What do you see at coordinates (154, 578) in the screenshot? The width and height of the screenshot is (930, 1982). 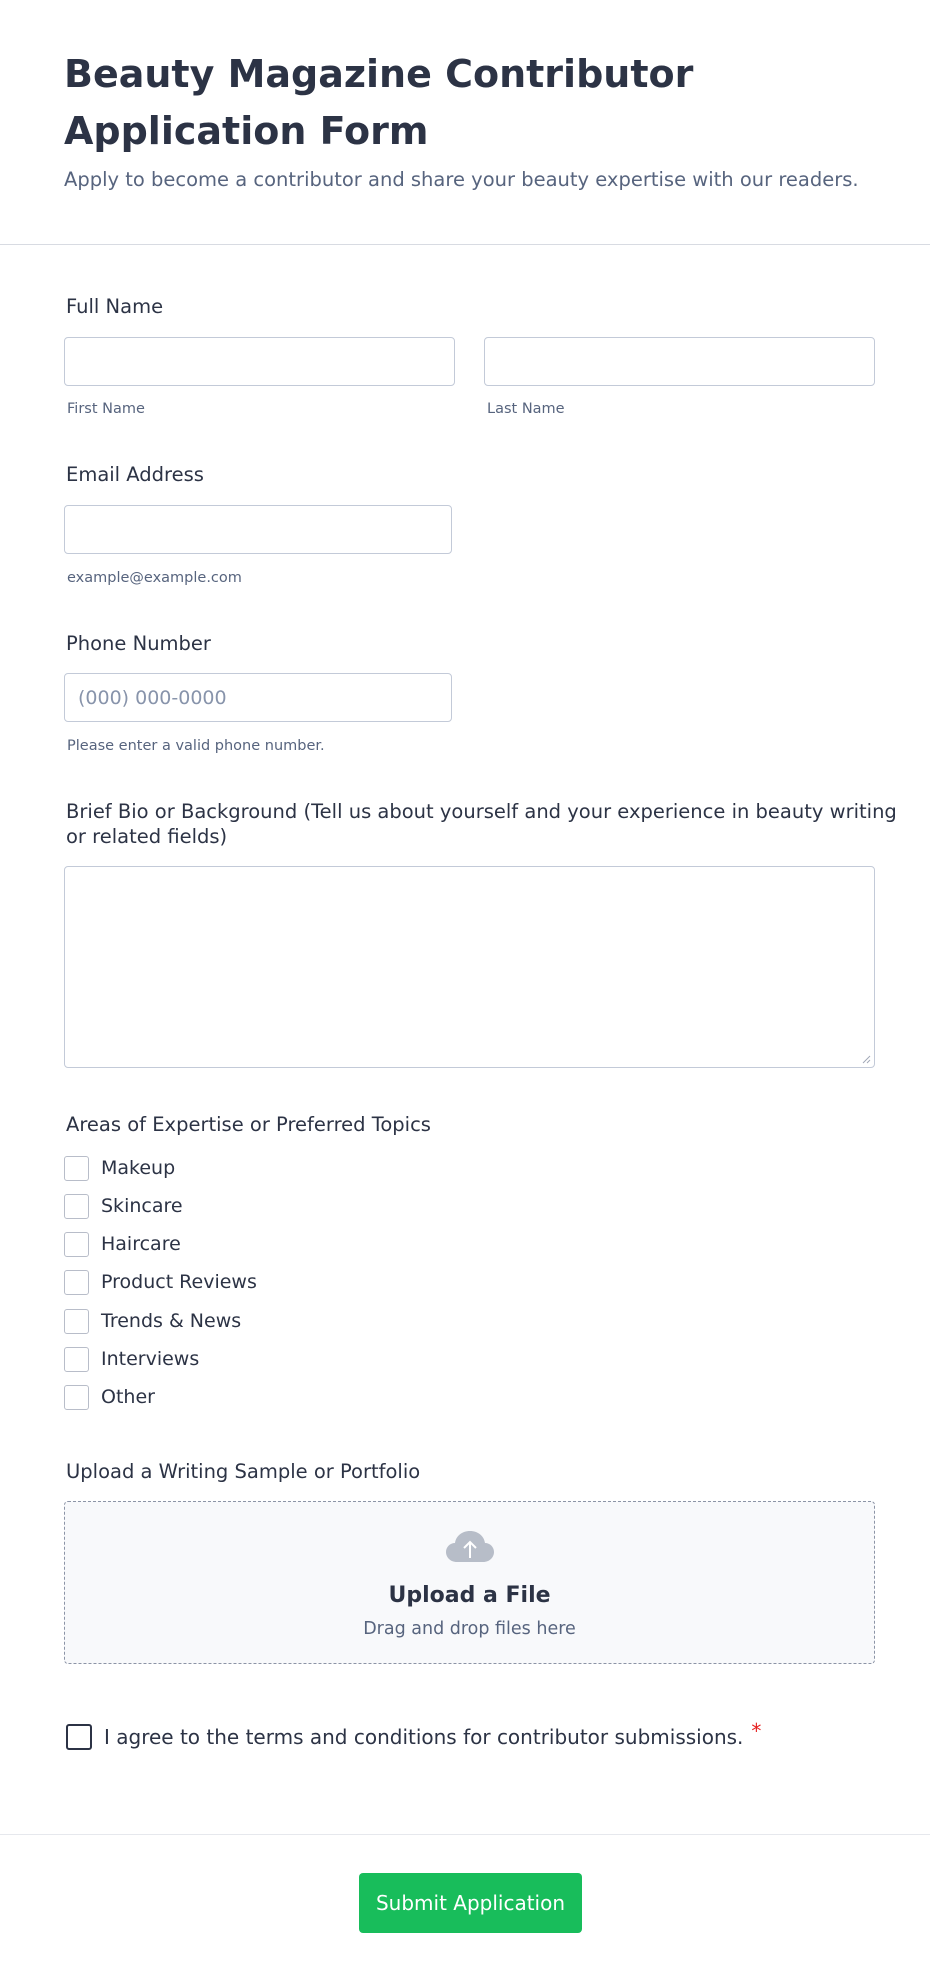 I see `email-sublabel: example@example.com` at bounding box center [154, 578].